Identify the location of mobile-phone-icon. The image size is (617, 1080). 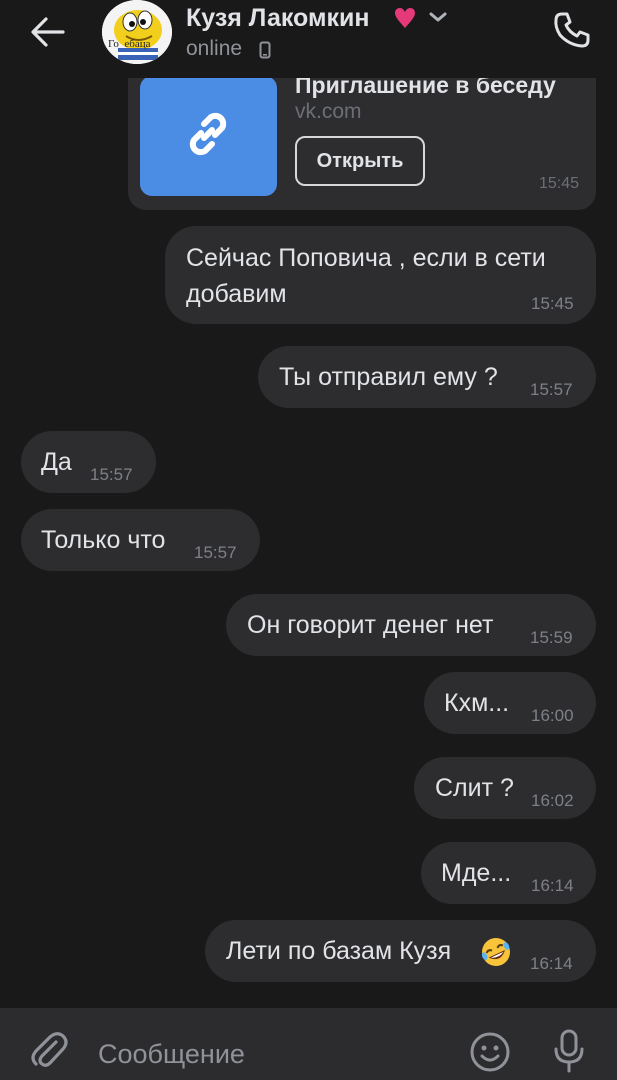
(265, 50).